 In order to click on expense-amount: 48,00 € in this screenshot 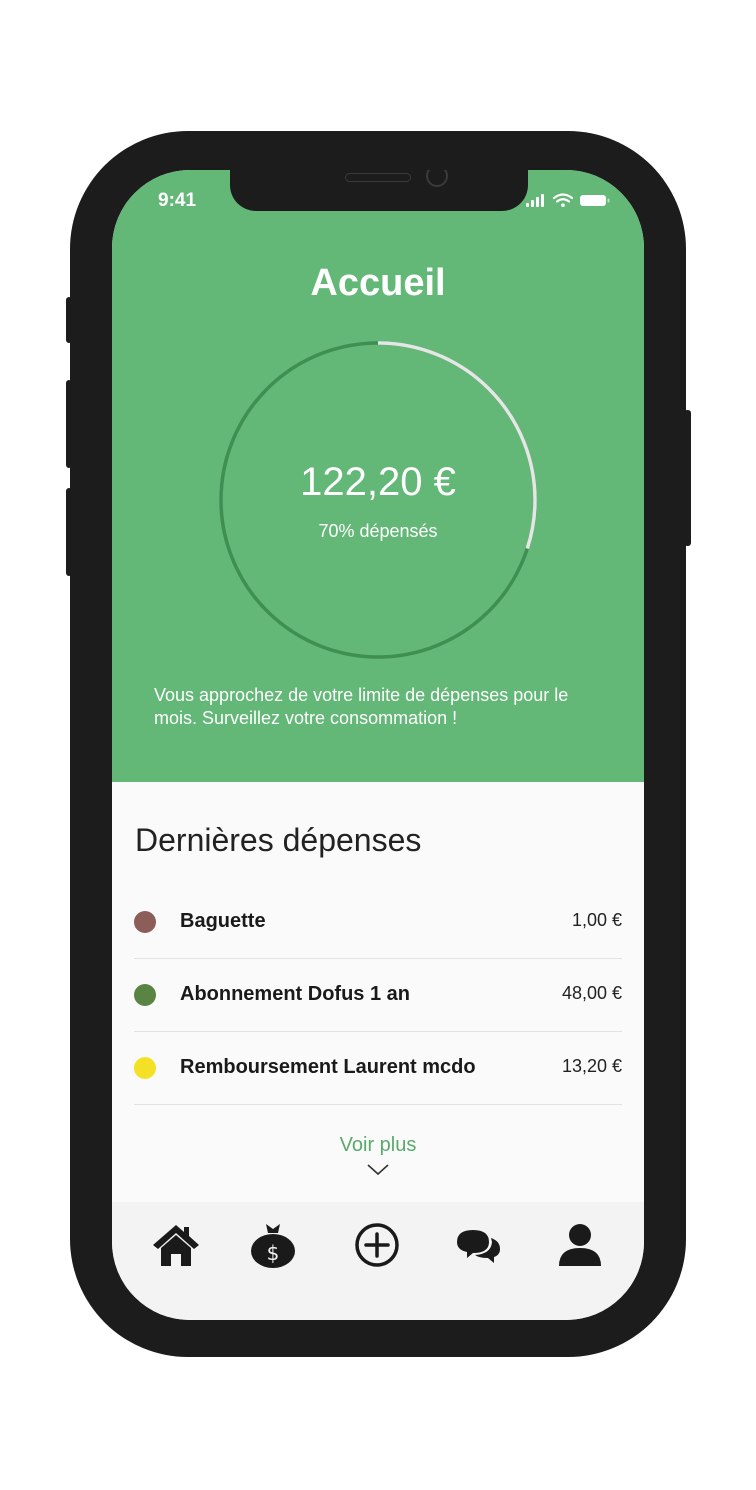, I will do `click(591, 993)`.